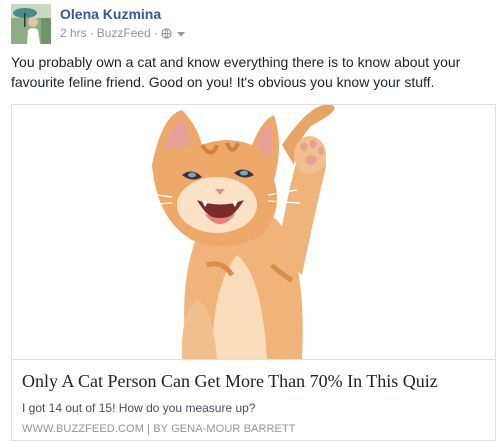 The height and width of the screenshot is (442, 501). What do you see at coordinates (110, 14) in the screenshot?
I see `author-name: Olena Kuzmina` at bounding box center [110, 14].